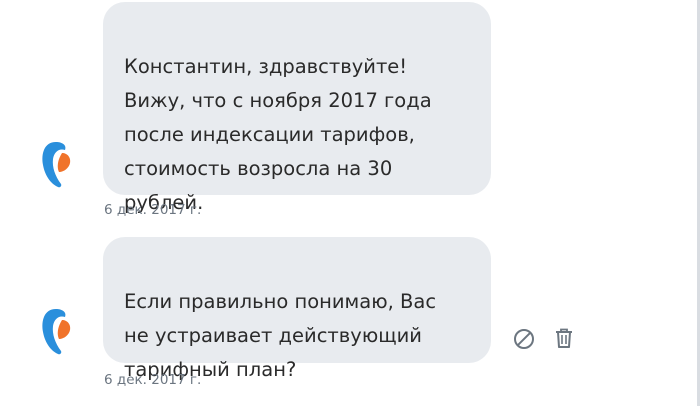  What do you see at coordinates (564, 338) in the screenshot?
I see `trash-icon` at bounding box center [564, 338].